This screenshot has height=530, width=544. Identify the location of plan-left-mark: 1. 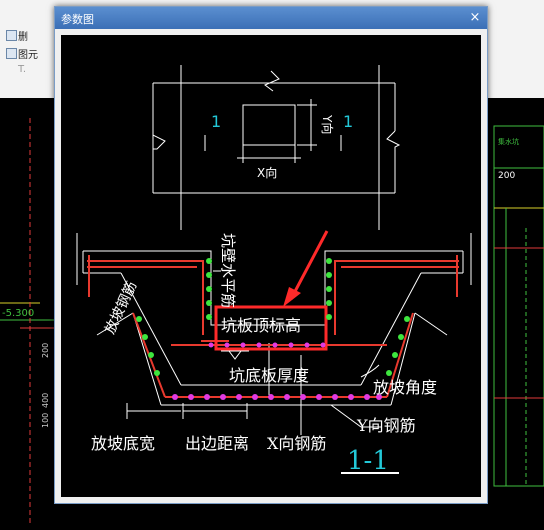
(216, 121).